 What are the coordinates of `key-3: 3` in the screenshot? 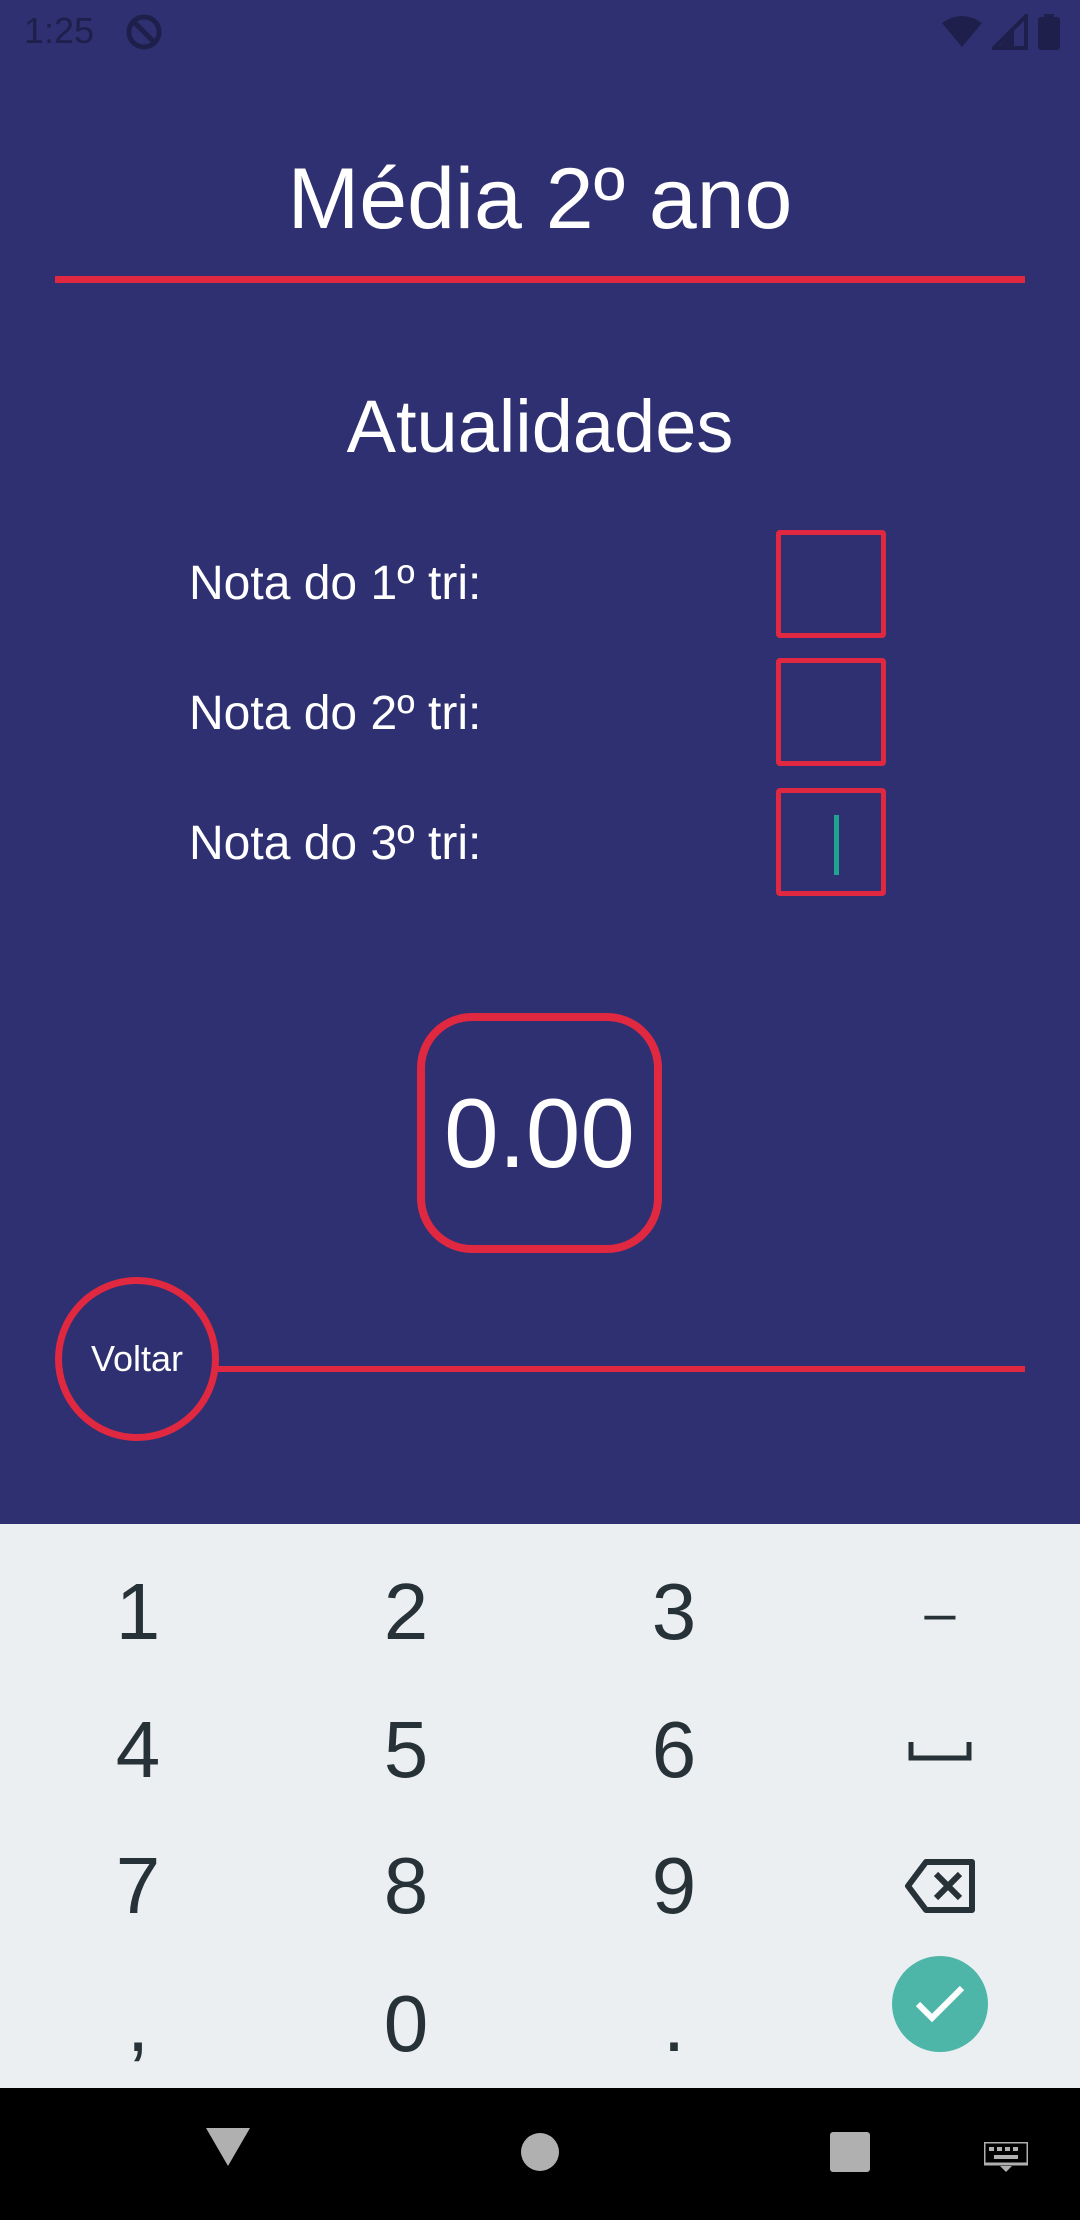 It's located at (674, 1612).